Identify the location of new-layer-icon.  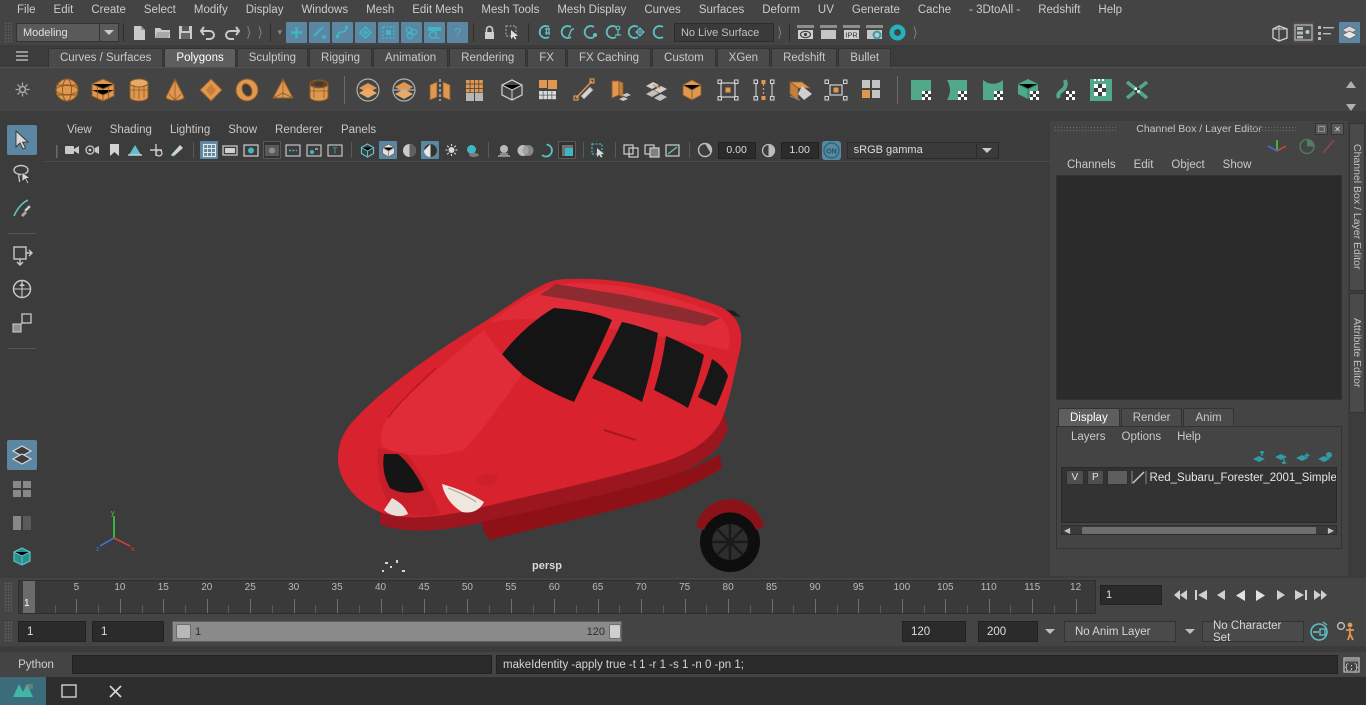
(1303, 457).